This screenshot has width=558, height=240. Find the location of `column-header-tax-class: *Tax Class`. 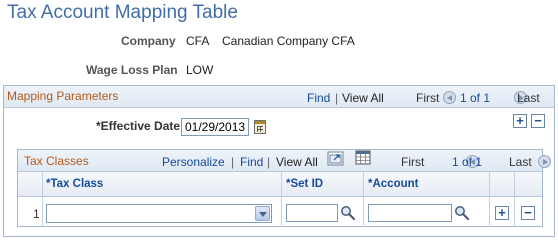

column-header-tax-class: *Tax Class is located at coordinates (74, 184).